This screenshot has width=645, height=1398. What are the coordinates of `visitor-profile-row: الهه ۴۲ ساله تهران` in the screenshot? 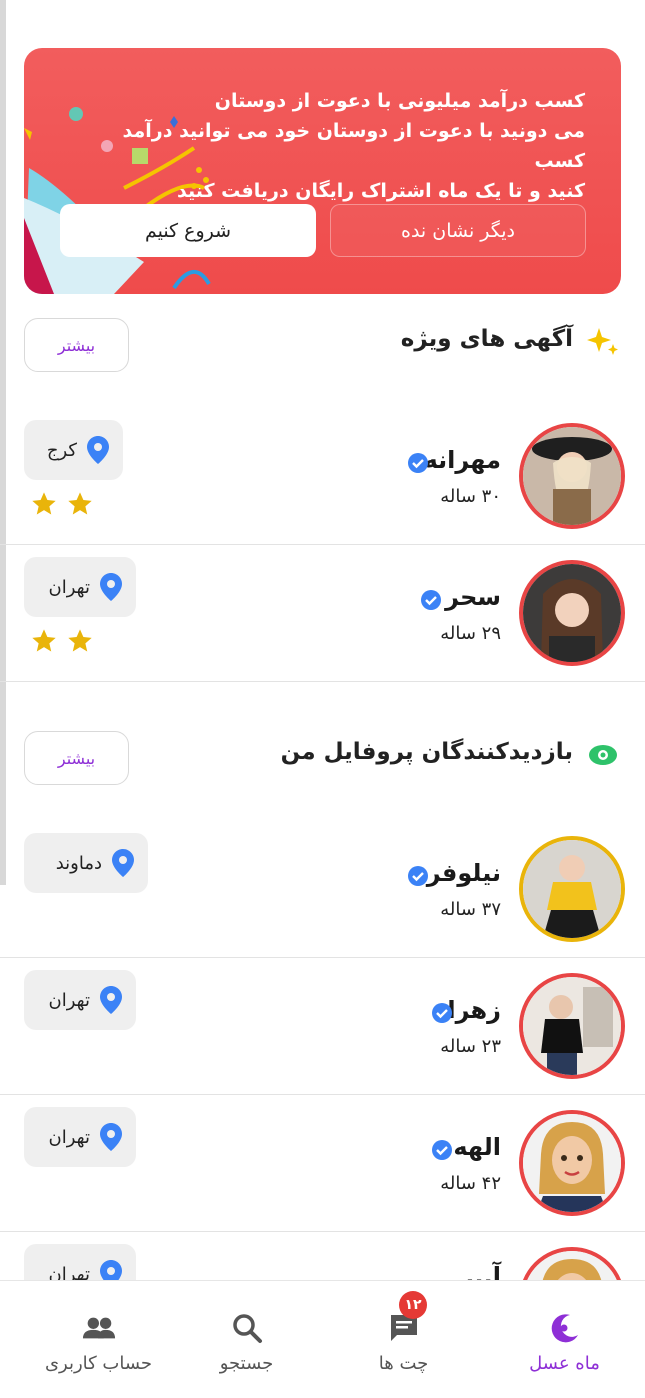 It's located at (322, 1163).